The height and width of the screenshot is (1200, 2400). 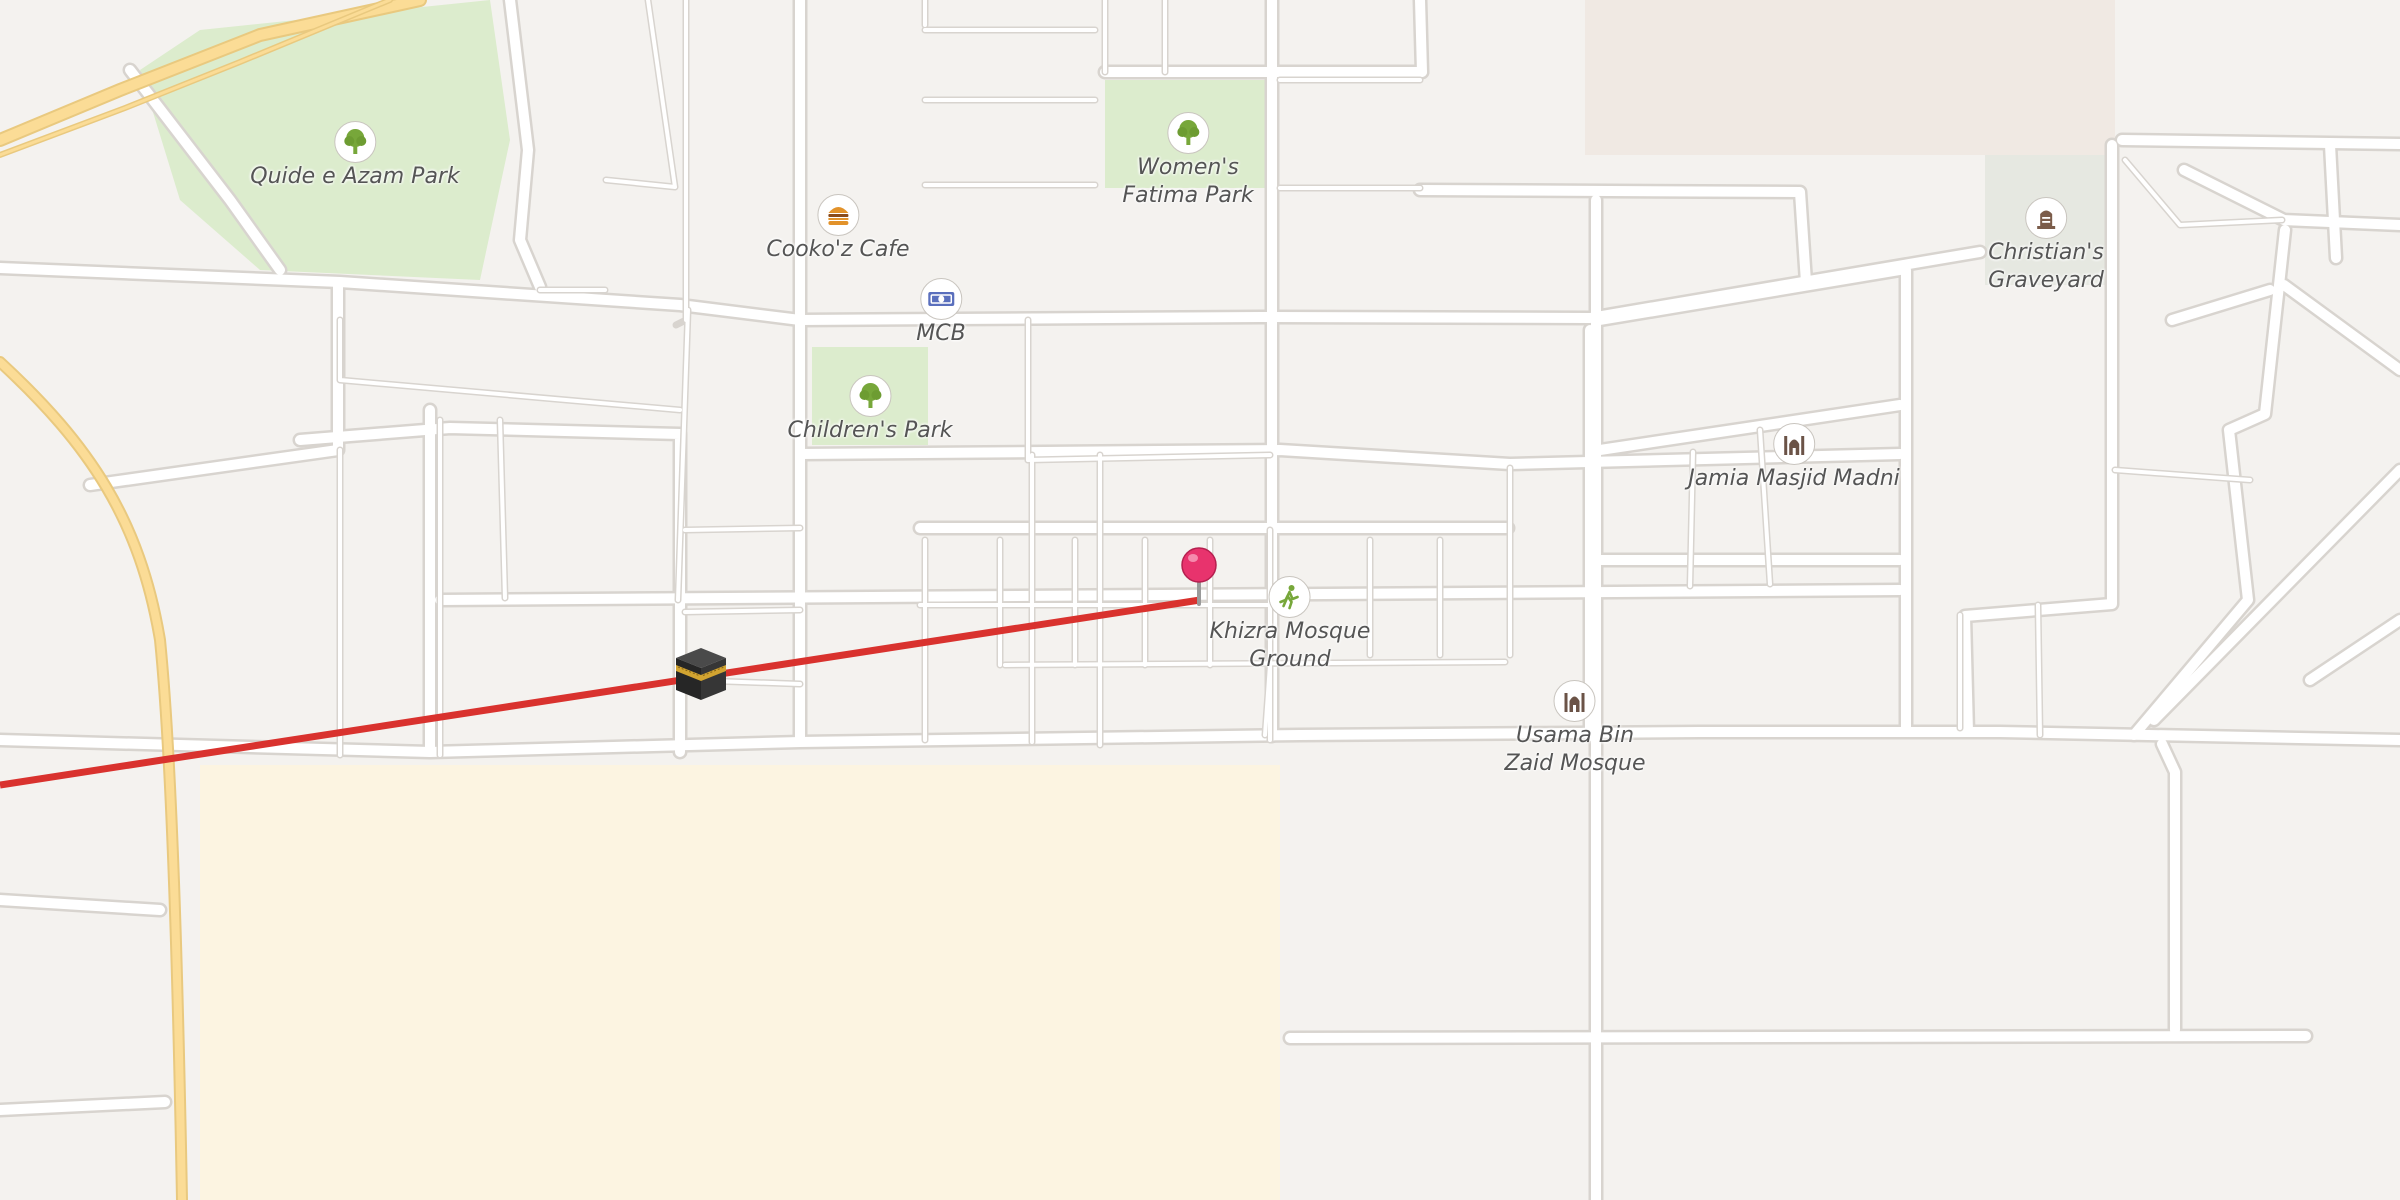 I want to click on poi-label: Jamia Masjid Madni, so click(x=1794, y=478).